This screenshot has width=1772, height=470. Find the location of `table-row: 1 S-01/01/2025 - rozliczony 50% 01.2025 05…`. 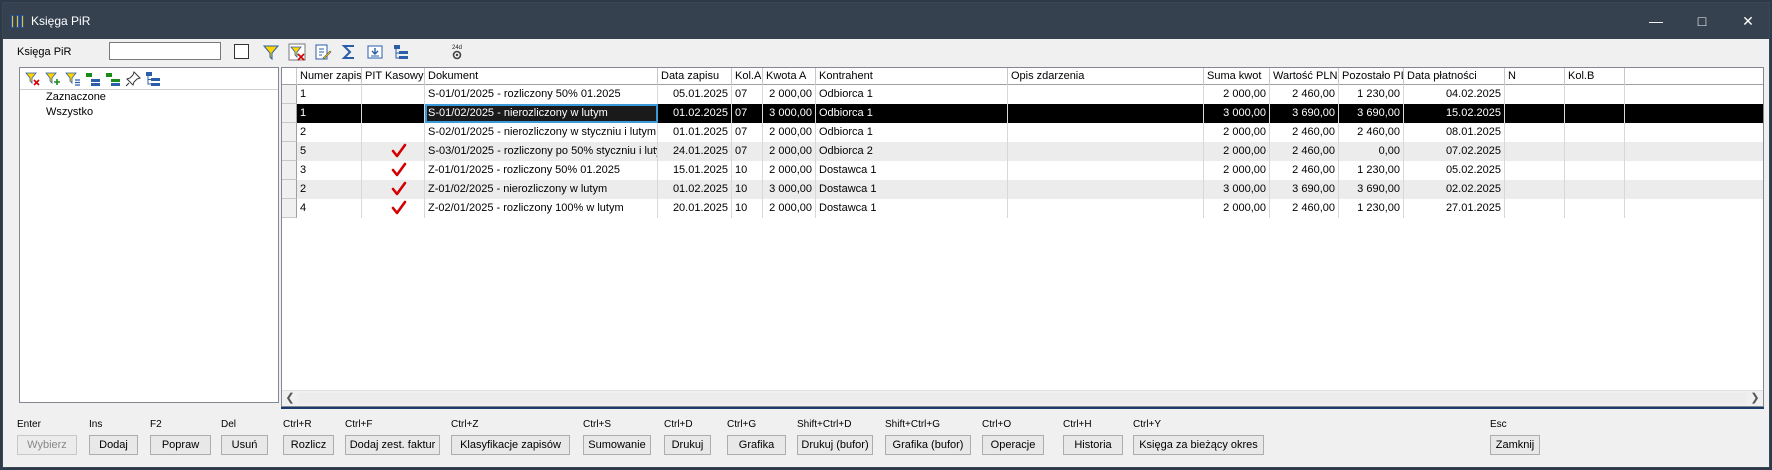

table-row: 1 S-01/01/2025 - rozliczony 50% 01.2025 05… is located at coordinates (1022, 94).